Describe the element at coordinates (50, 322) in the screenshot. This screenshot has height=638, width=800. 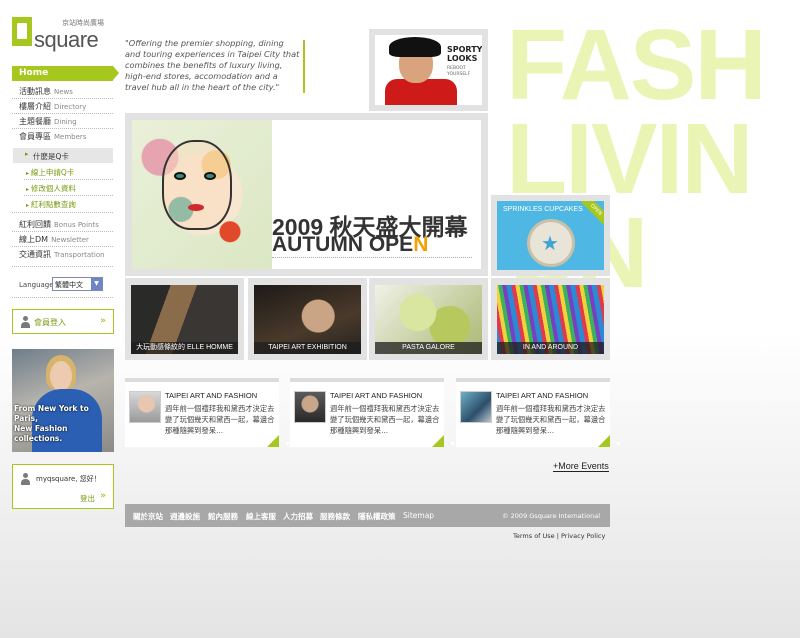
I see `member-login-label: 會員登入` at that location.